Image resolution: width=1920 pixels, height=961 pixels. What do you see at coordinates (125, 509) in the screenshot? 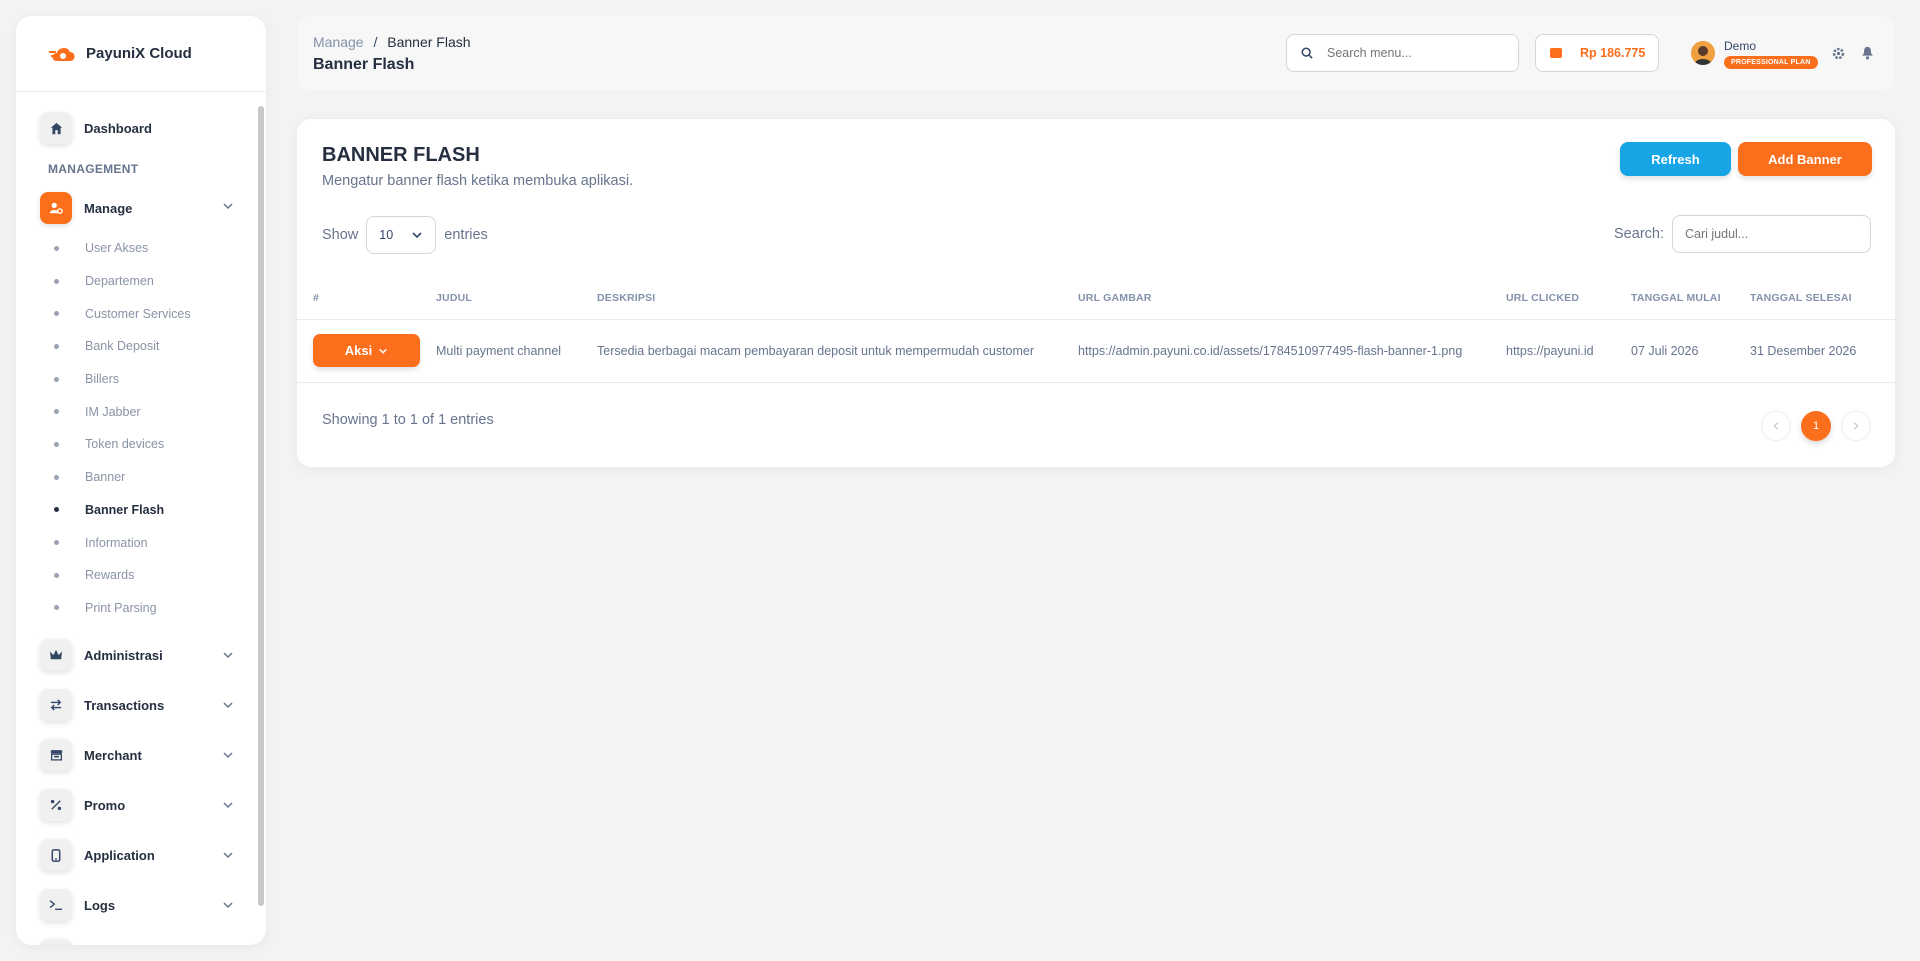
I see `submenu-label: Banner Flash` at bounding box center [125, 509].